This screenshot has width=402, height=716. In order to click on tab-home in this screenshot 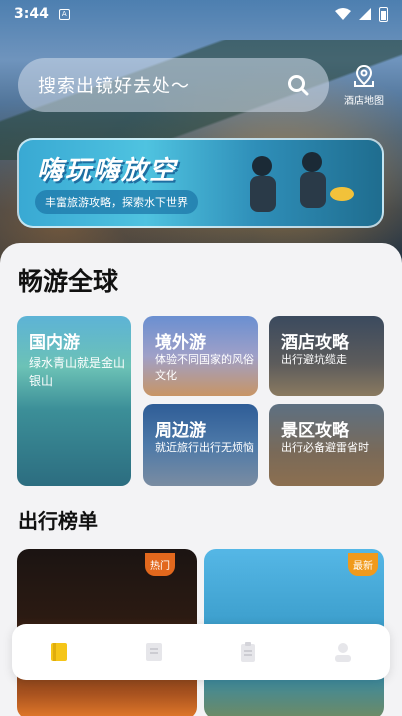, I will do `click(59, 652)`.